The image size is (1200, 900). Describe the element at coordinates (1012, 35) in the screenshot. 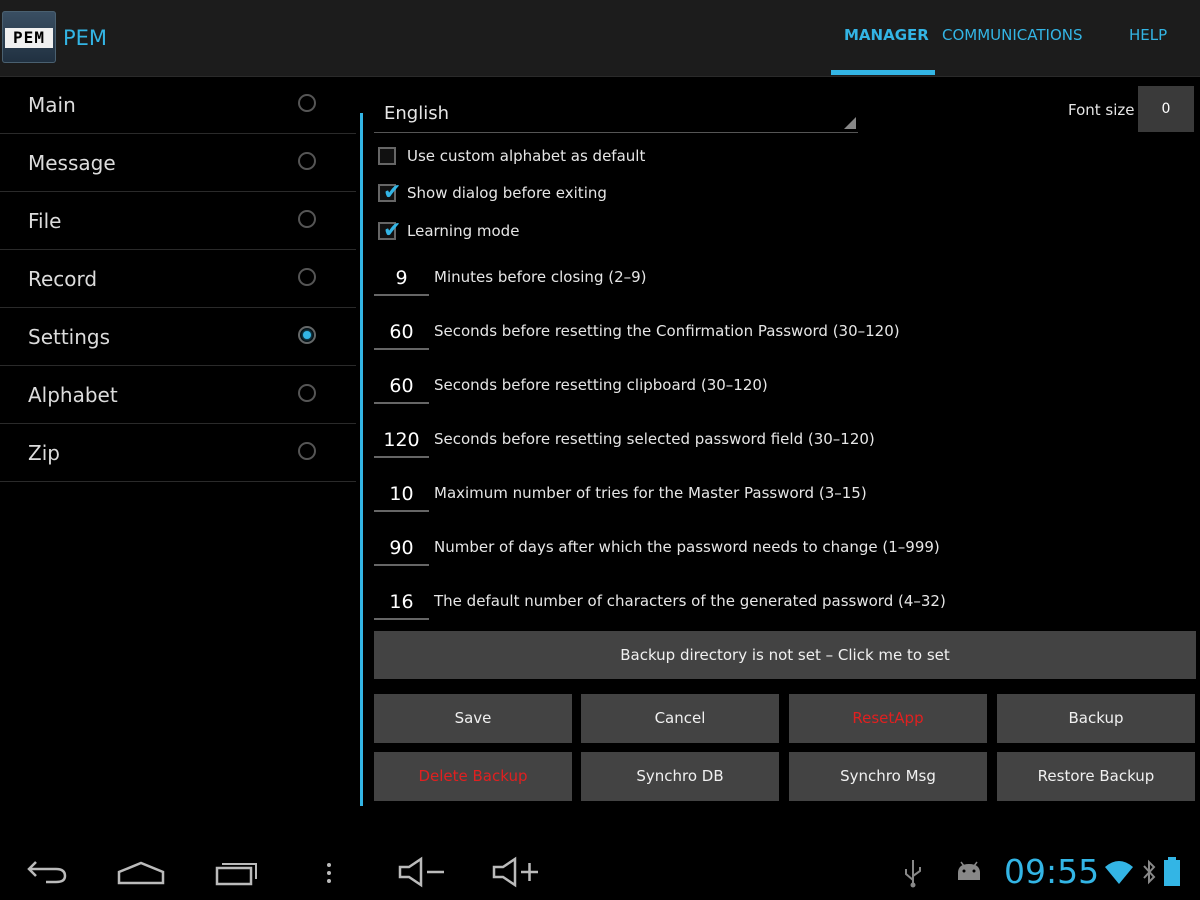

I see `tab-communications: COMMUNICATIONS` at that location.